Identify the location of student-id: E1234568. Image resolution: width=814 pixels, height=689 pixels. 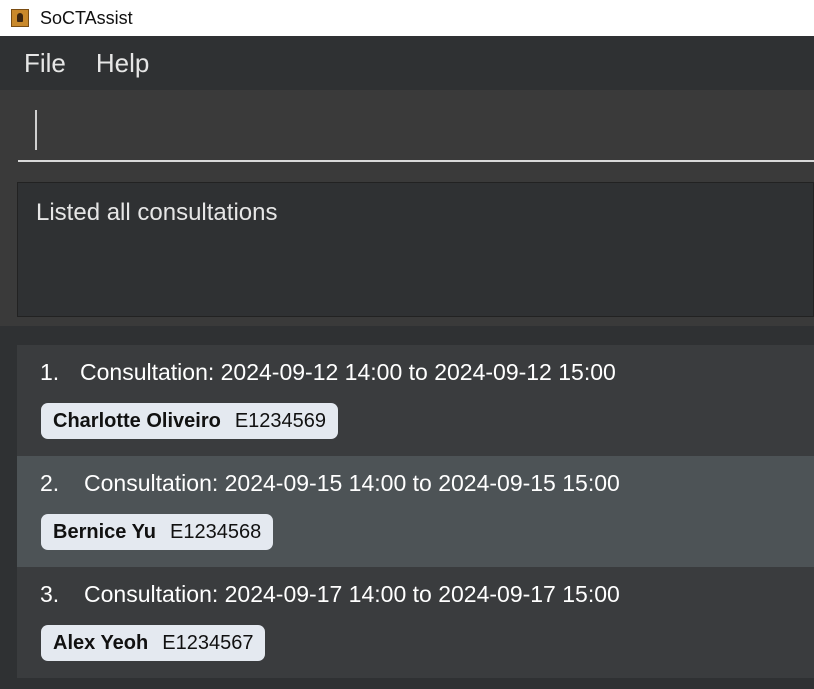
(216, 531).